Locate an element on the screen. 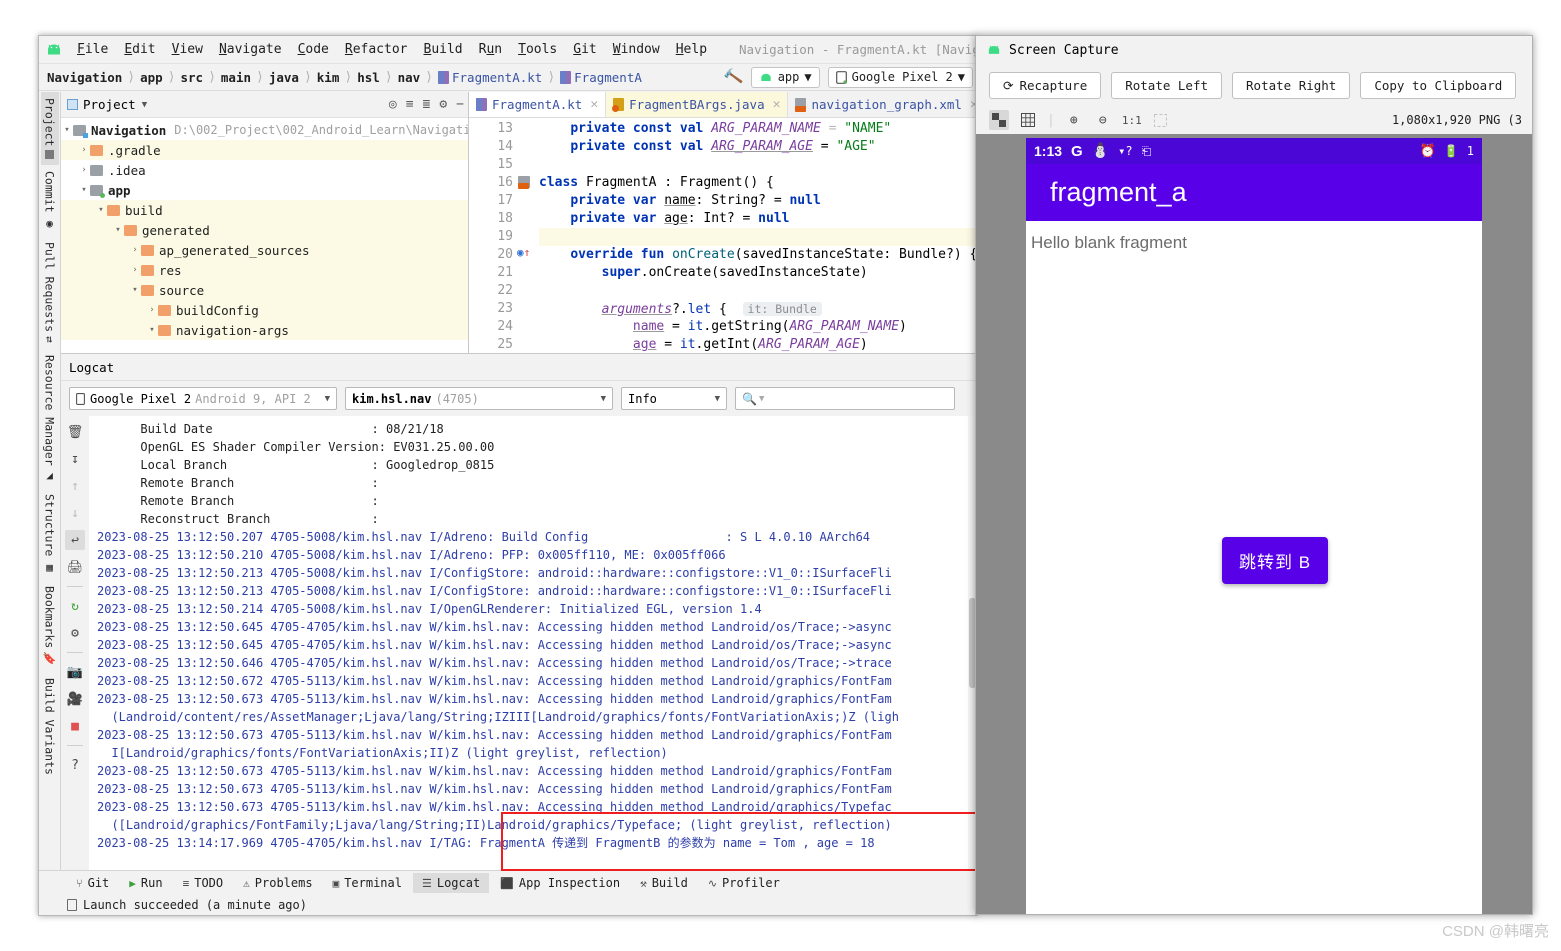 This screenshot has height=951, width=1561. tree-row: ▾ build is located at coordinates (264, 210).